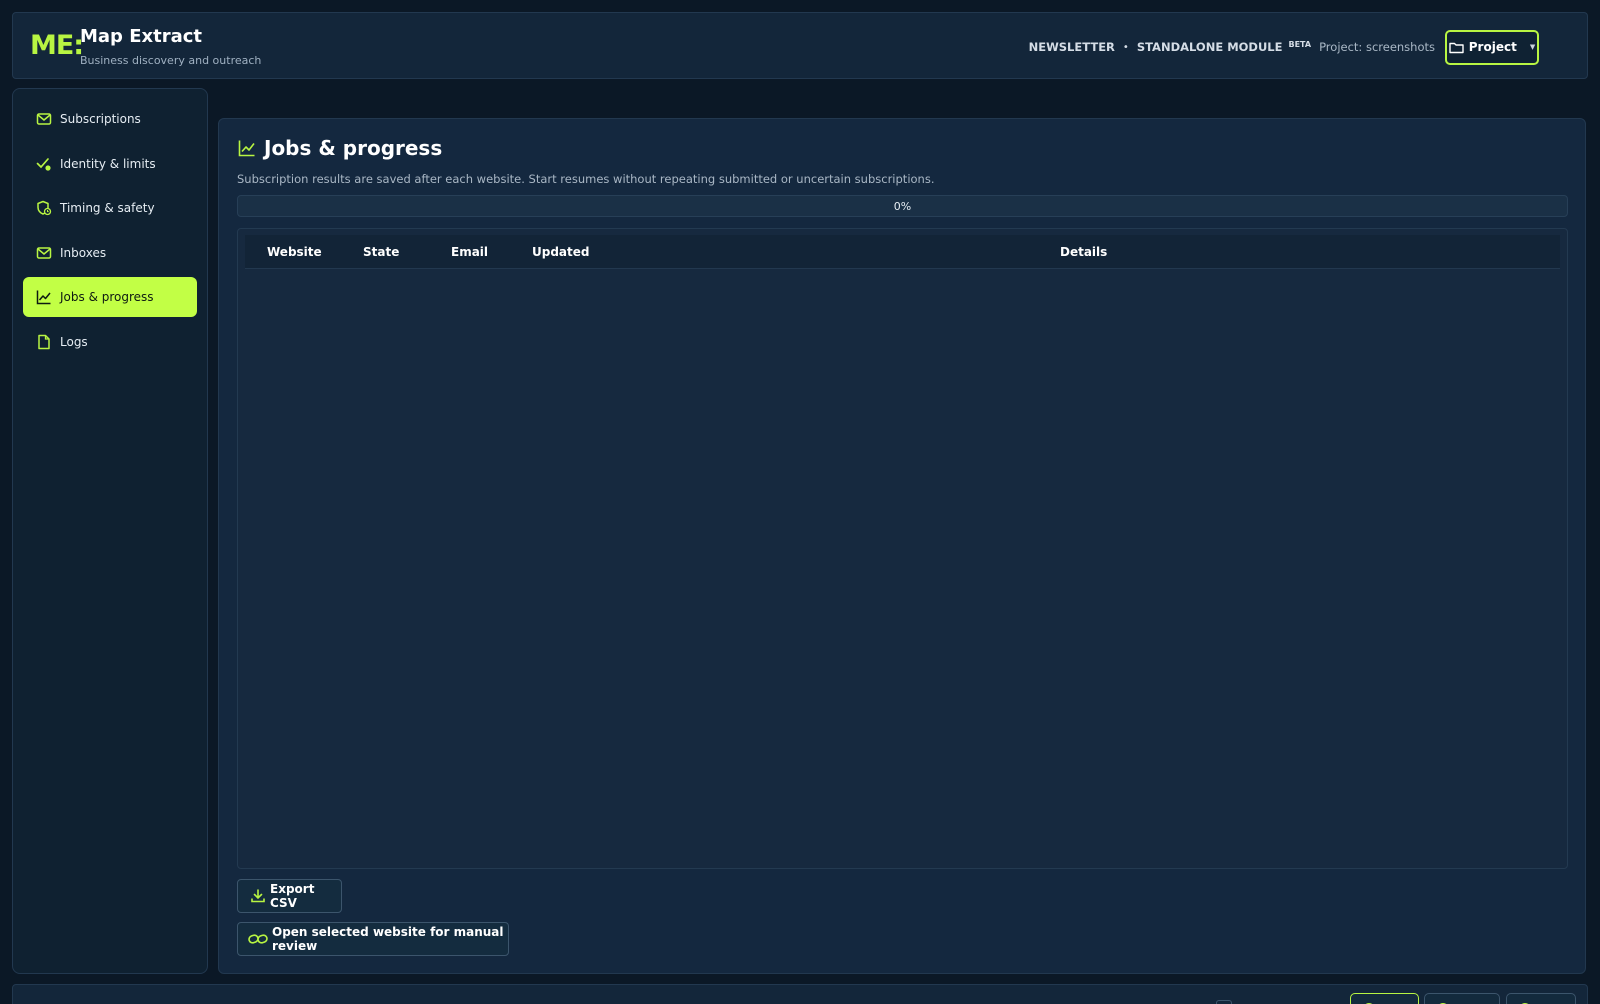 The image size is (1600, 1004). I want to click on footer-action-bar, so click(800, 994).